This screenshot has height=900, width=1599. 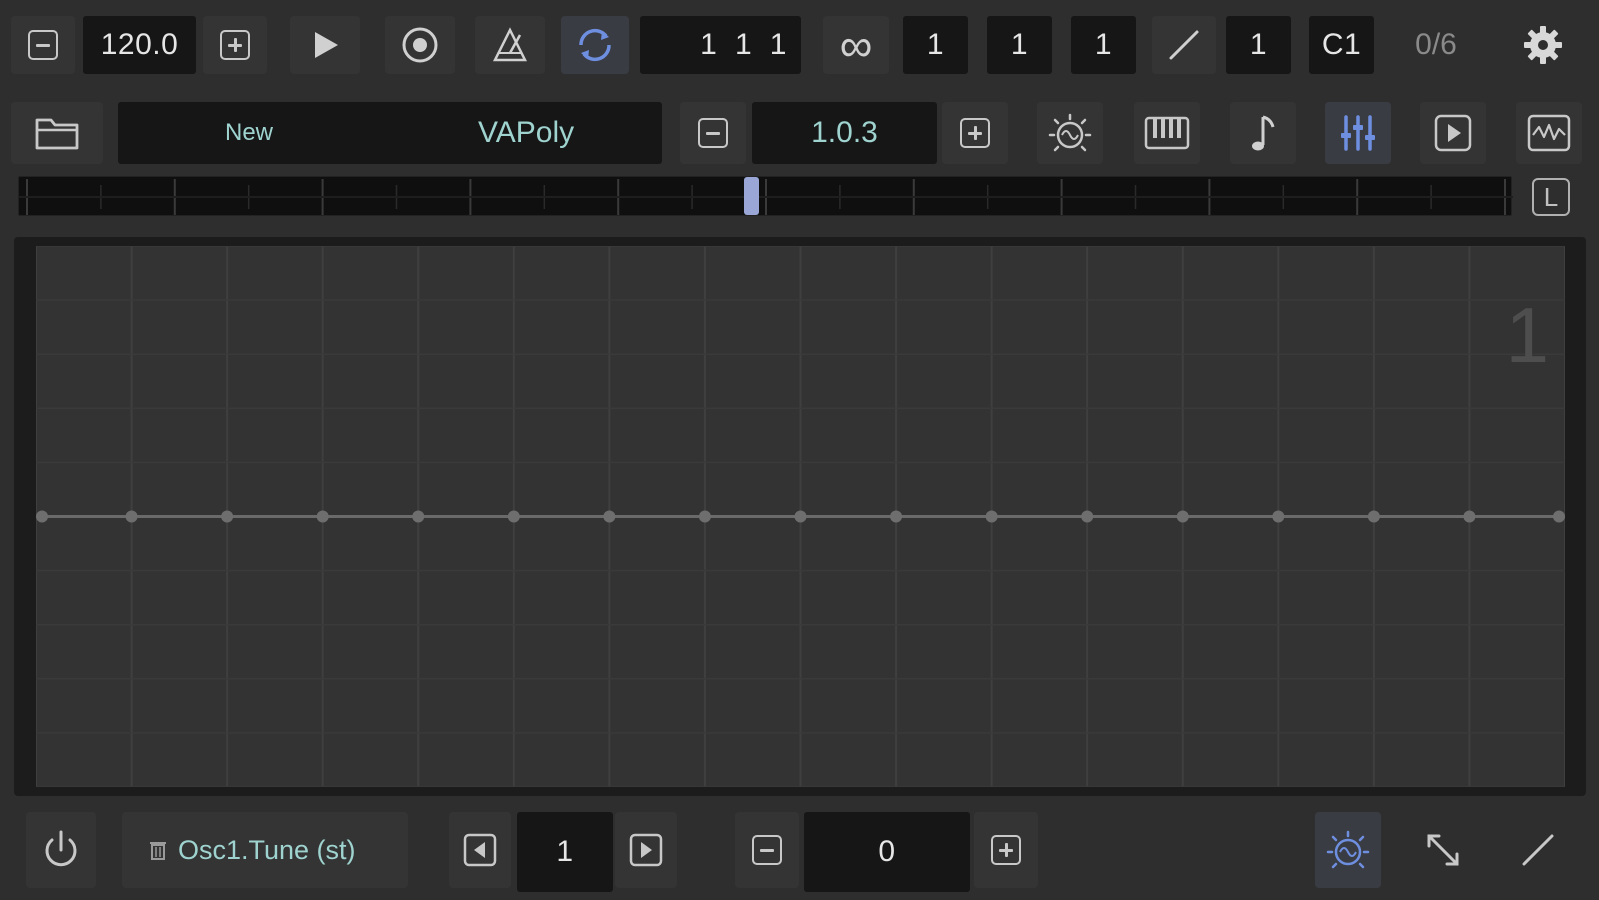 I want to click on step-next-button, so click(x=646, y=850).